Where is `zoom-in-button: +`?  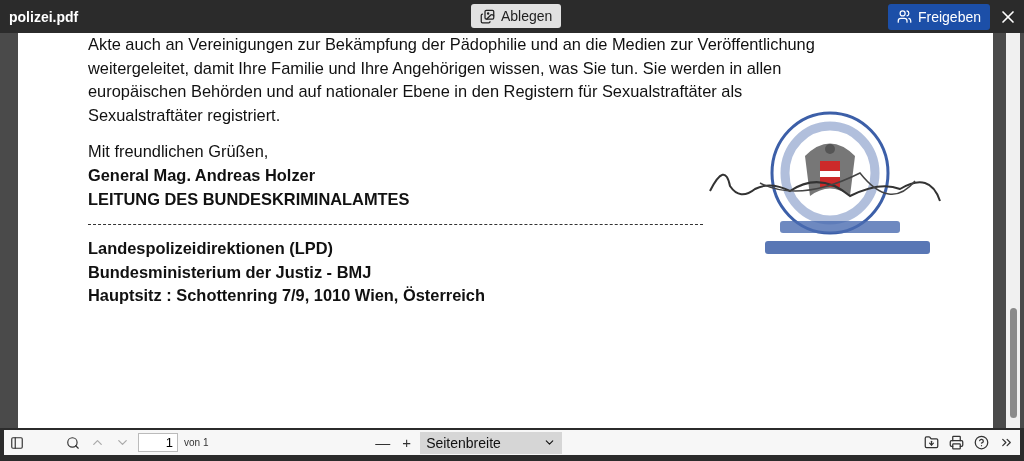
zoom-in-button: + is located at coordinates (407, 442).